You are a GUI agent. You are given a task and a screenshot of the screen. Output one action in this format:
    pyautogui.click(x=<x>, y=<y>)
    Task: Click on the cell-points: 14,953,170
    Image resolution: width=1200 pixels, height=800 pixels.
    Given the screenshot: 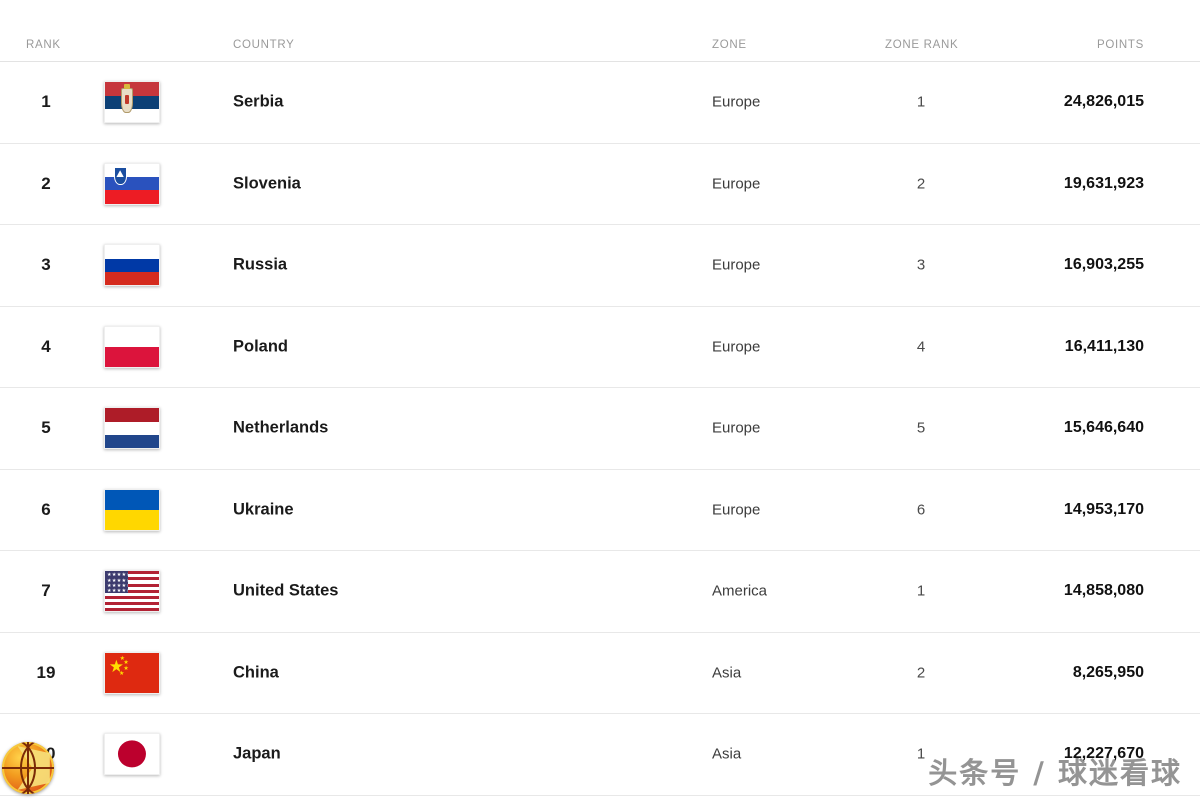 What is the action you would take?
    pyautogui.click(x=1103, y=509)
    